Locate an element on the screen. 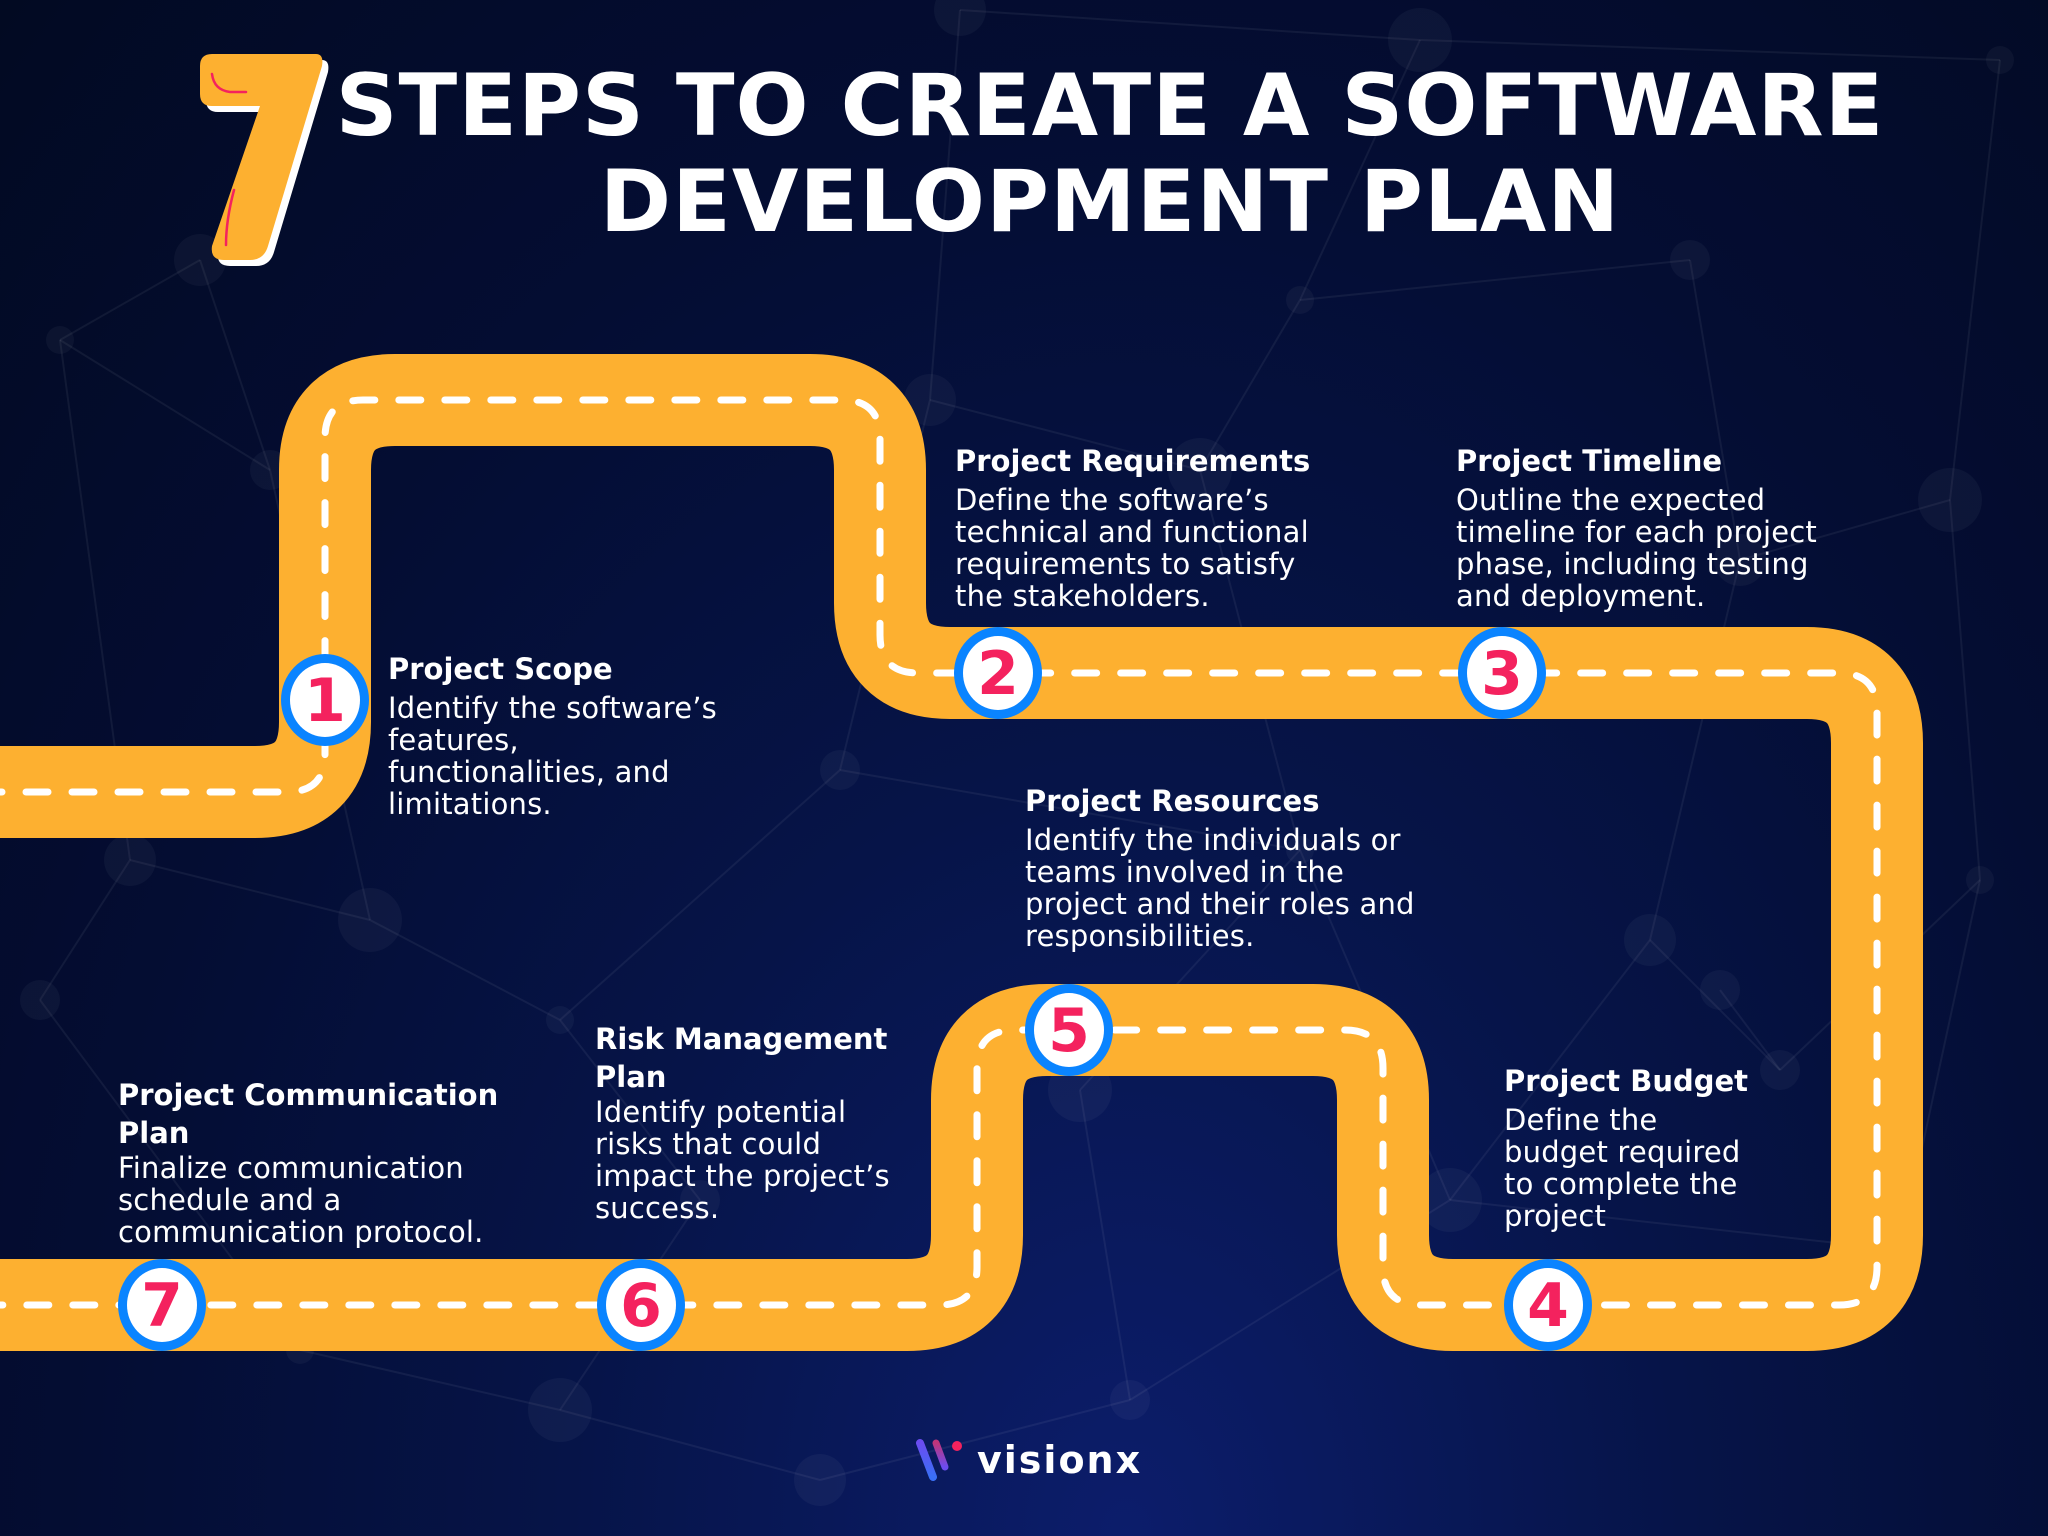 The height and width of the screenshot is (1536, 2048). desc-line: Outline the expected is located at coordinates (1611, 500).